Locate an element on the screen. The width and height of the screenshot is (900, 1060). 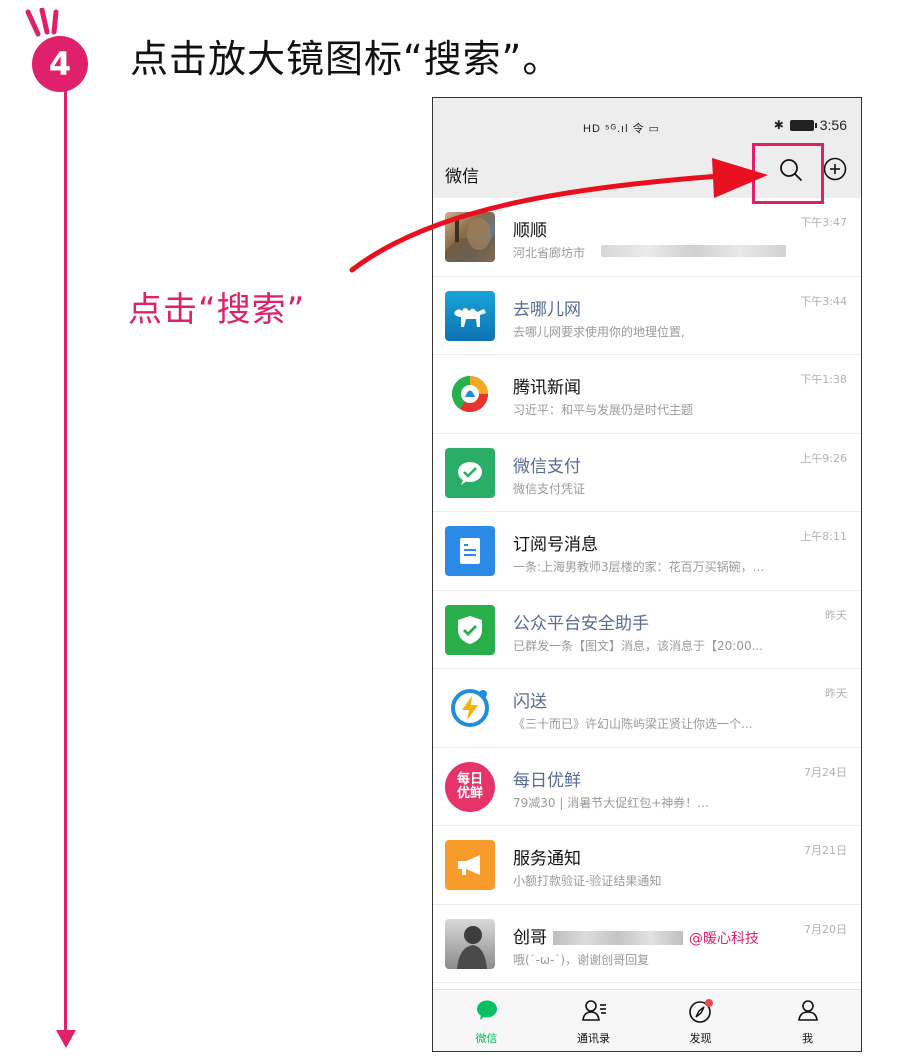
chat-time: 7月24日 is located at coordinates (825, 772).